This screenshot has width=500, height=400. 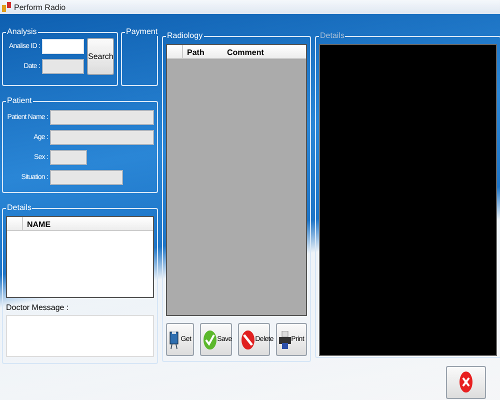 What do you see at coordinates (263, 51) in the screenshot?
I see `column-header: Comment` at bounding box center [263, 51].